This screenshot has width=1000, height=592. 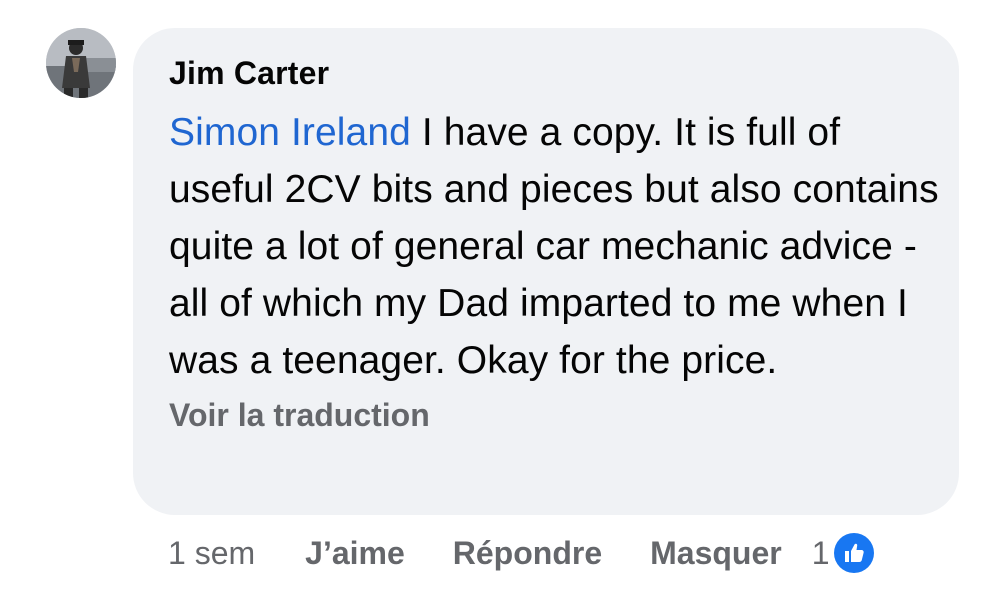 I want to click on see-translation-link: Voir la traduction, so click(x=564, y=415).